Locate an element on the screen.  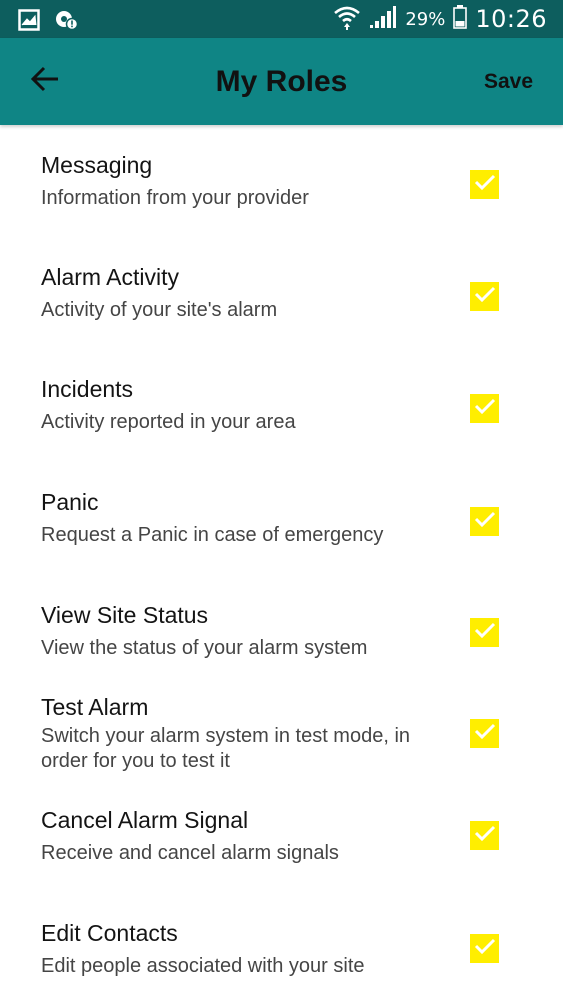
role-title: Cancel Alarm Signal is located at coordinates (145, 820).